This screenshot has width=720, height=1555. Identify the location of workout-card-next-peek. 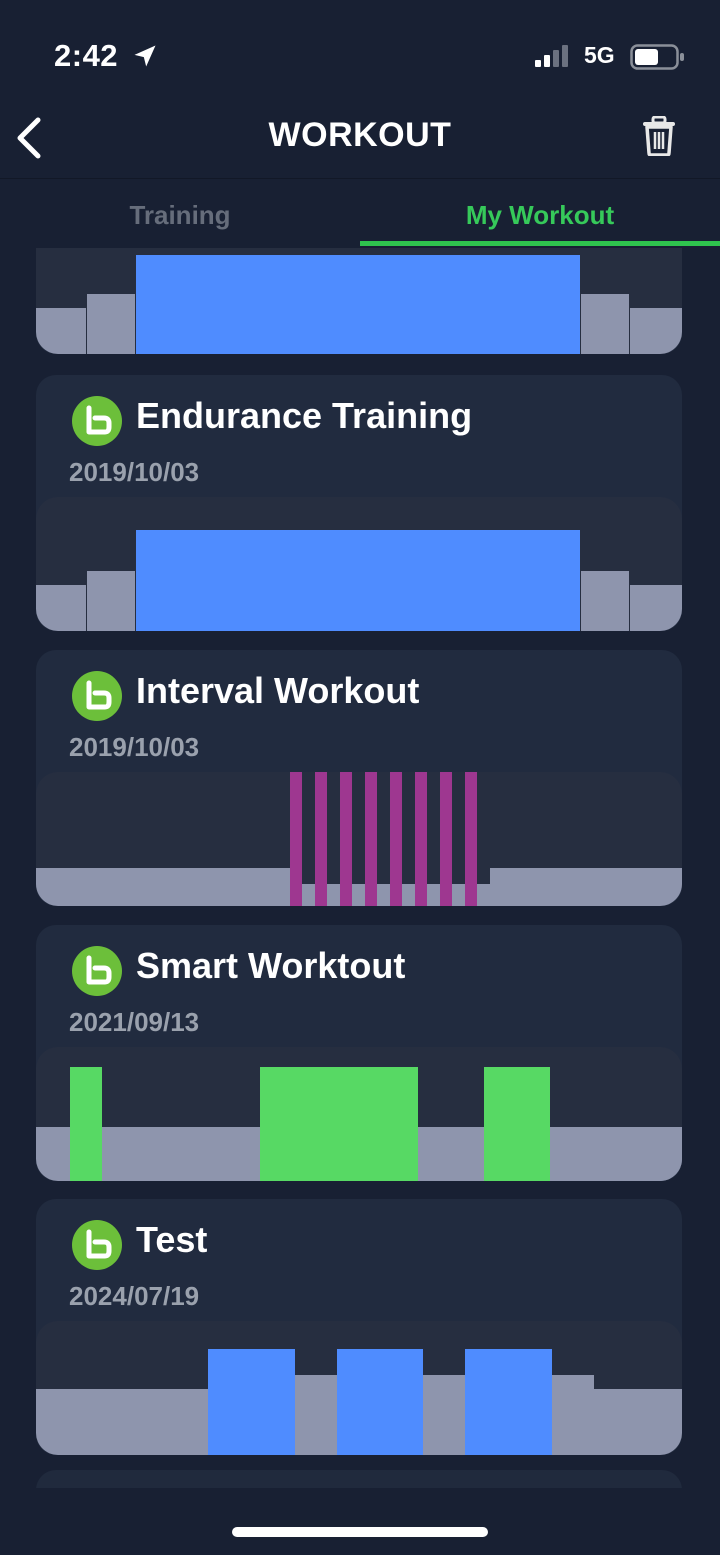
(359, 1479).